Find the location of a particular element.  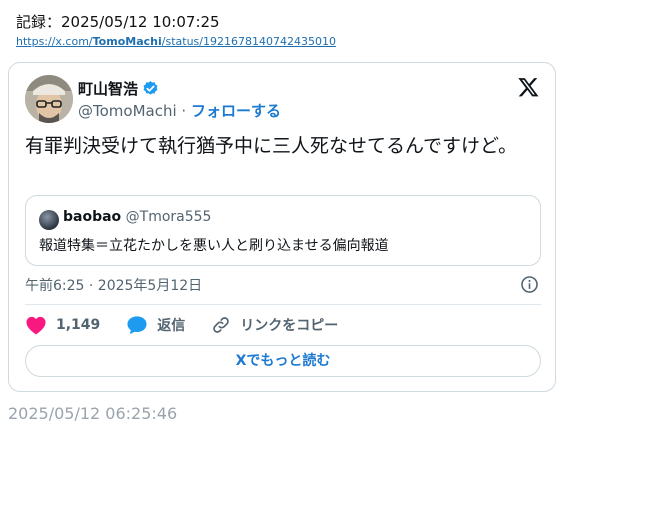

tweet-timestamp: 午前6:25 · 2025年5月12日 is located at coordinates (113, 285).